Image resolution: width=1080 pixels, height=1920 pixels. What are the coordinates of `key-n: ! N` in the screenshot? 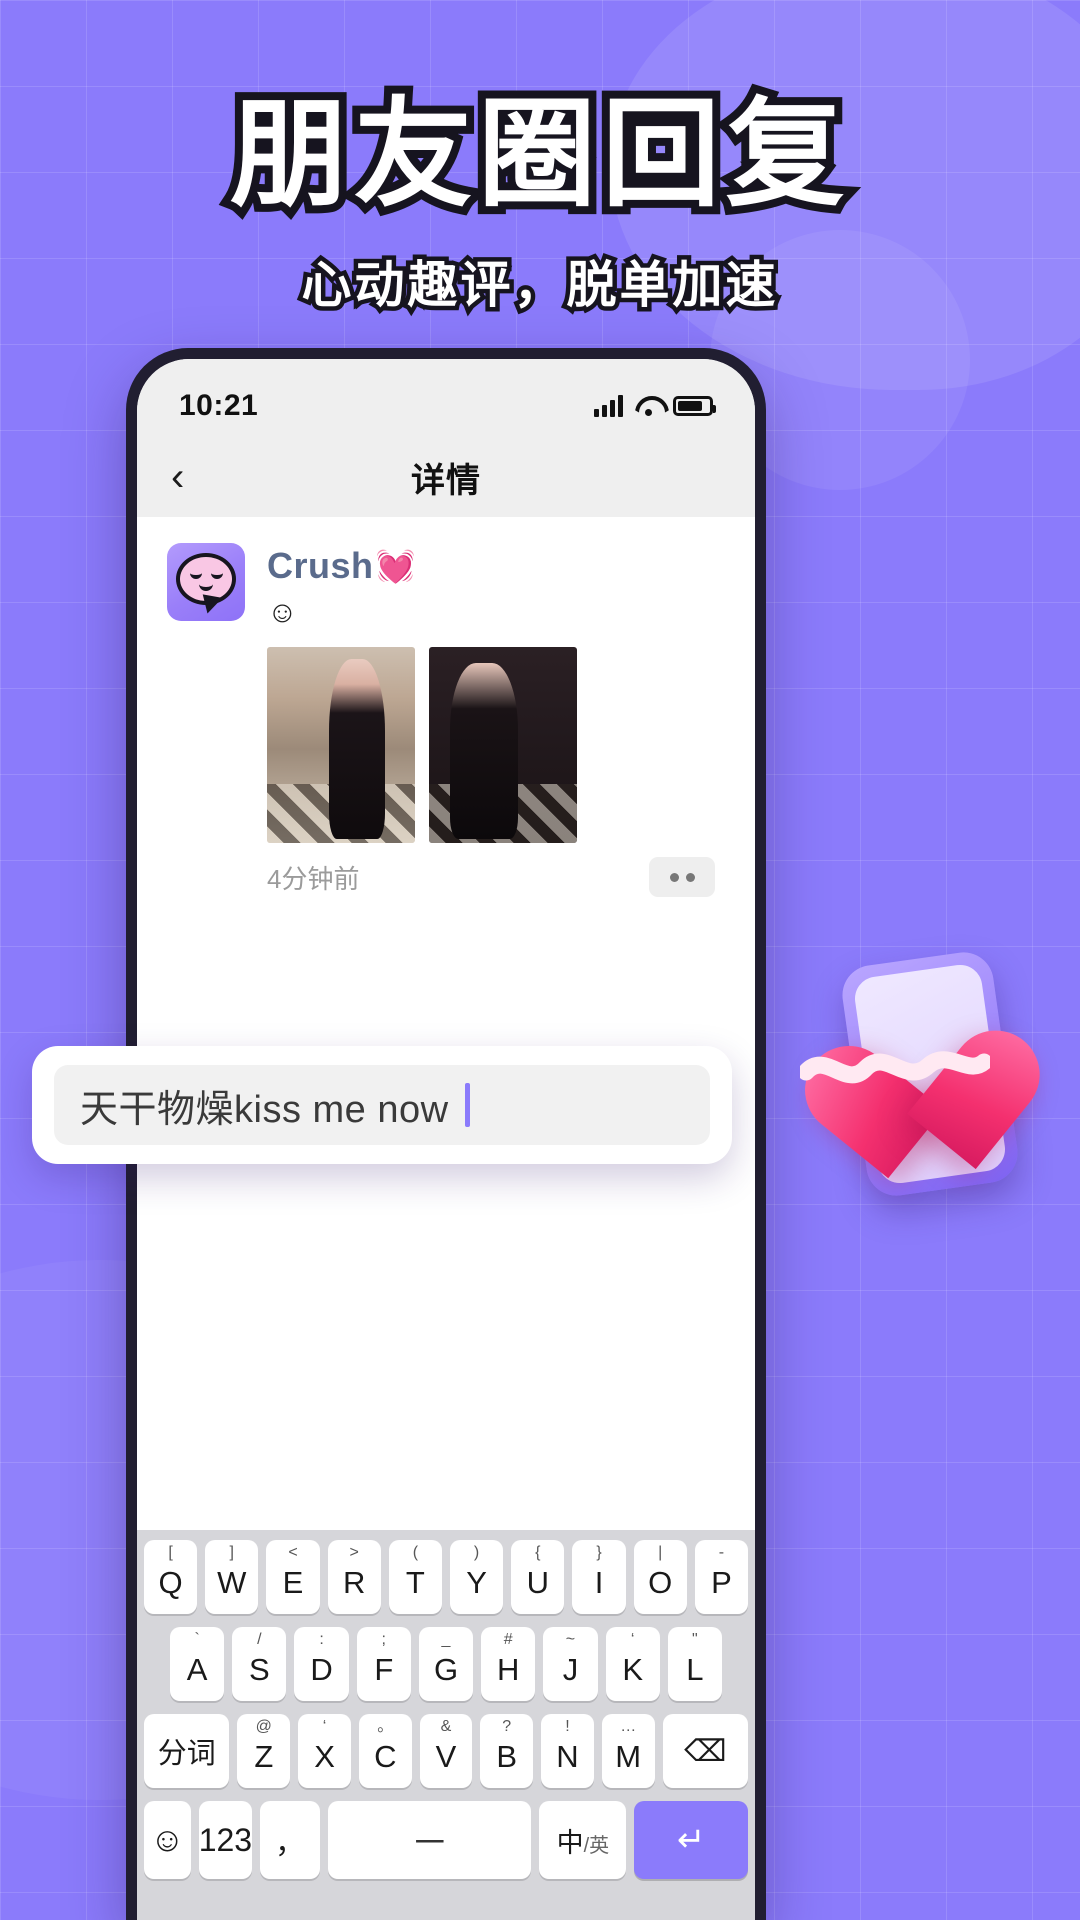 It's located at (567, 1751).